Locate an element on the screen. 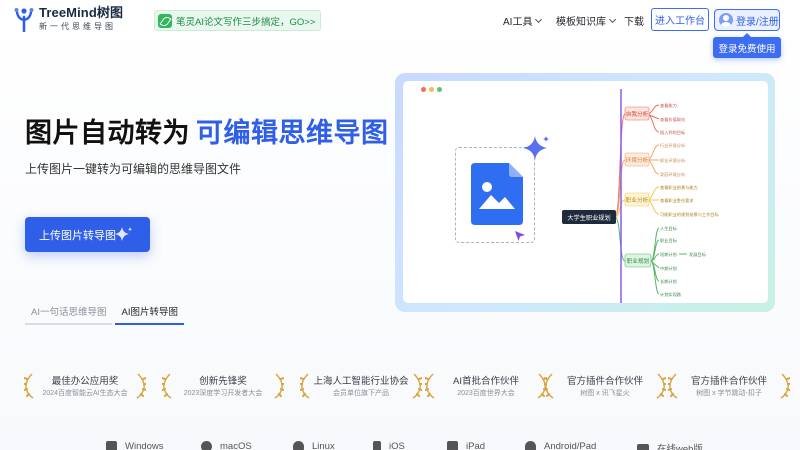 Image resolution: width=800 pixels, height=450 pixels. award-badge: AI首批合作伙伴 2023百度世界大会 is located at coordinates (486, 386).